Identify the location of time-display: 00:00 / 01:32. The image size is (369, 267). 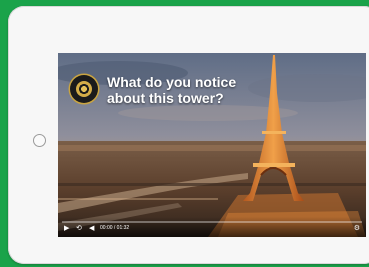
(115, 228).